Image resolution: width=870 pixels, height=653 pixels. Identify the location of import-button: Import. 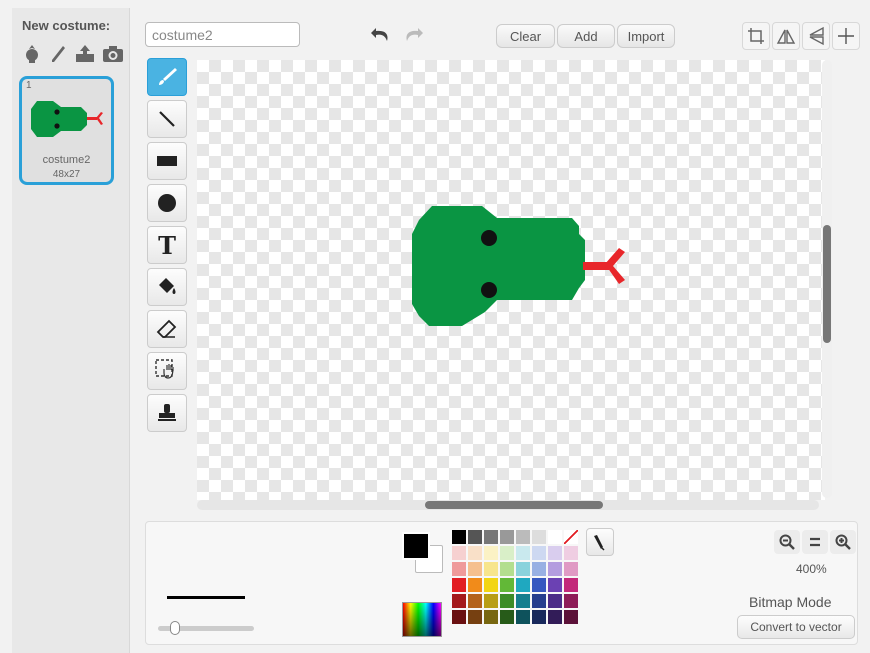
(646, 36).